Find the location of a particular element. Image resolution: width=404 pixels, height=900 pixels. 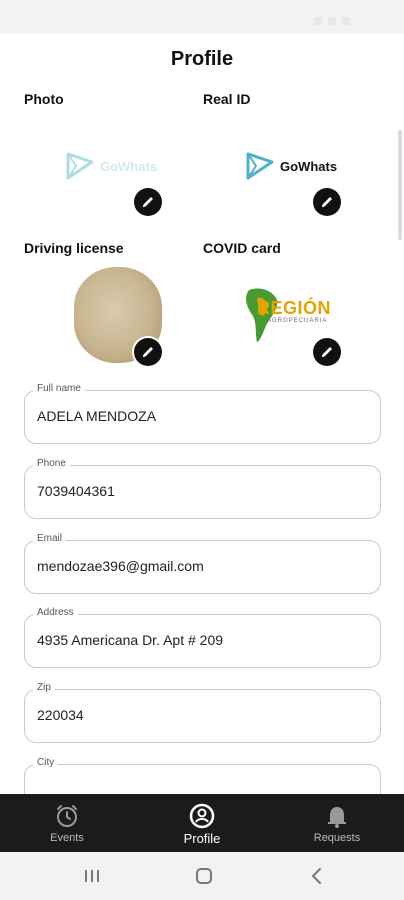

address-label: Address is located at coordinates (55, 612).